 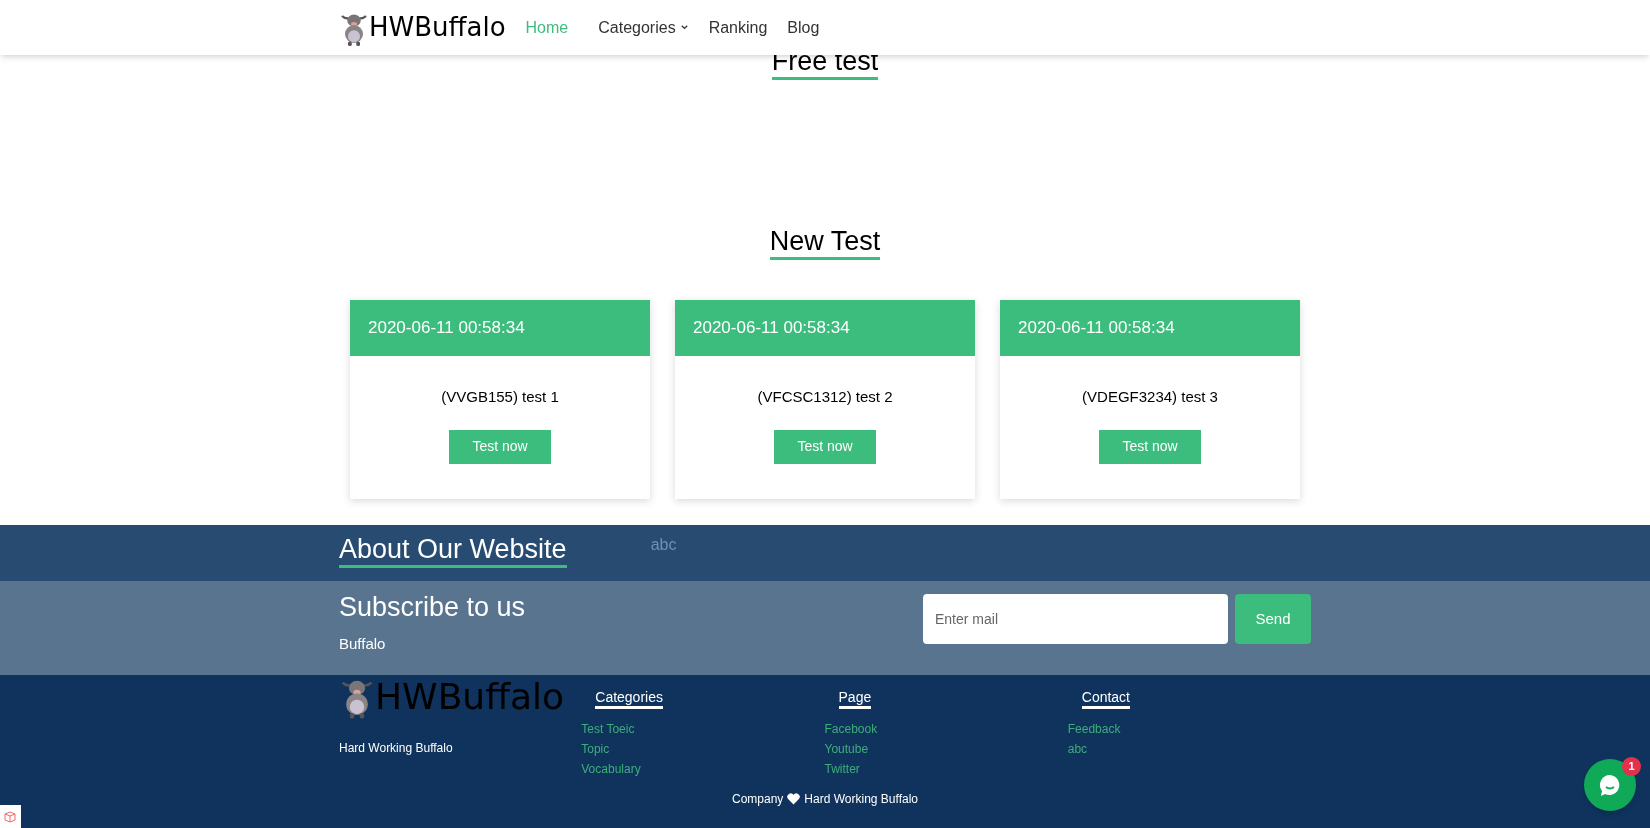 What do you see at coordinates (855, 699) in the screenshot?
I see `footer-column-title: Page` at bounding box center [855, 699].